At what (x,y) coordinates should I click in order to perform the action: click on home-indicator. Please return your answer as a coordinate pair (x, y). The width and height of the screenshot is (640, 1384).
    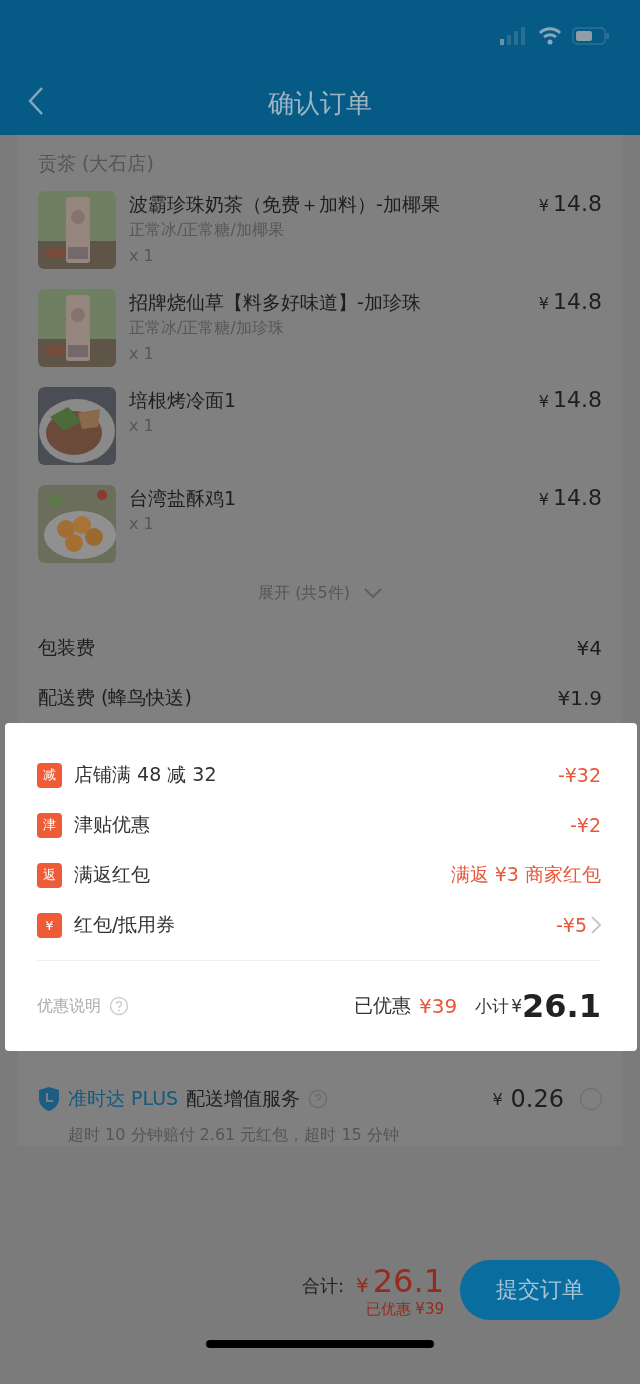
    Looking at the image, I should click on (320, 1344).